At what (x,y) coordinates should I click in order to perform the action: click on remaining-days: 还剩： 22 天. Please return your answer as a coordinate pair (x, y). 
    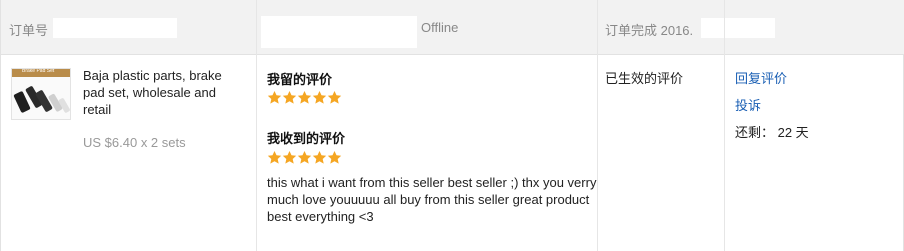
    Looking at the image, I should click on (772, 132).